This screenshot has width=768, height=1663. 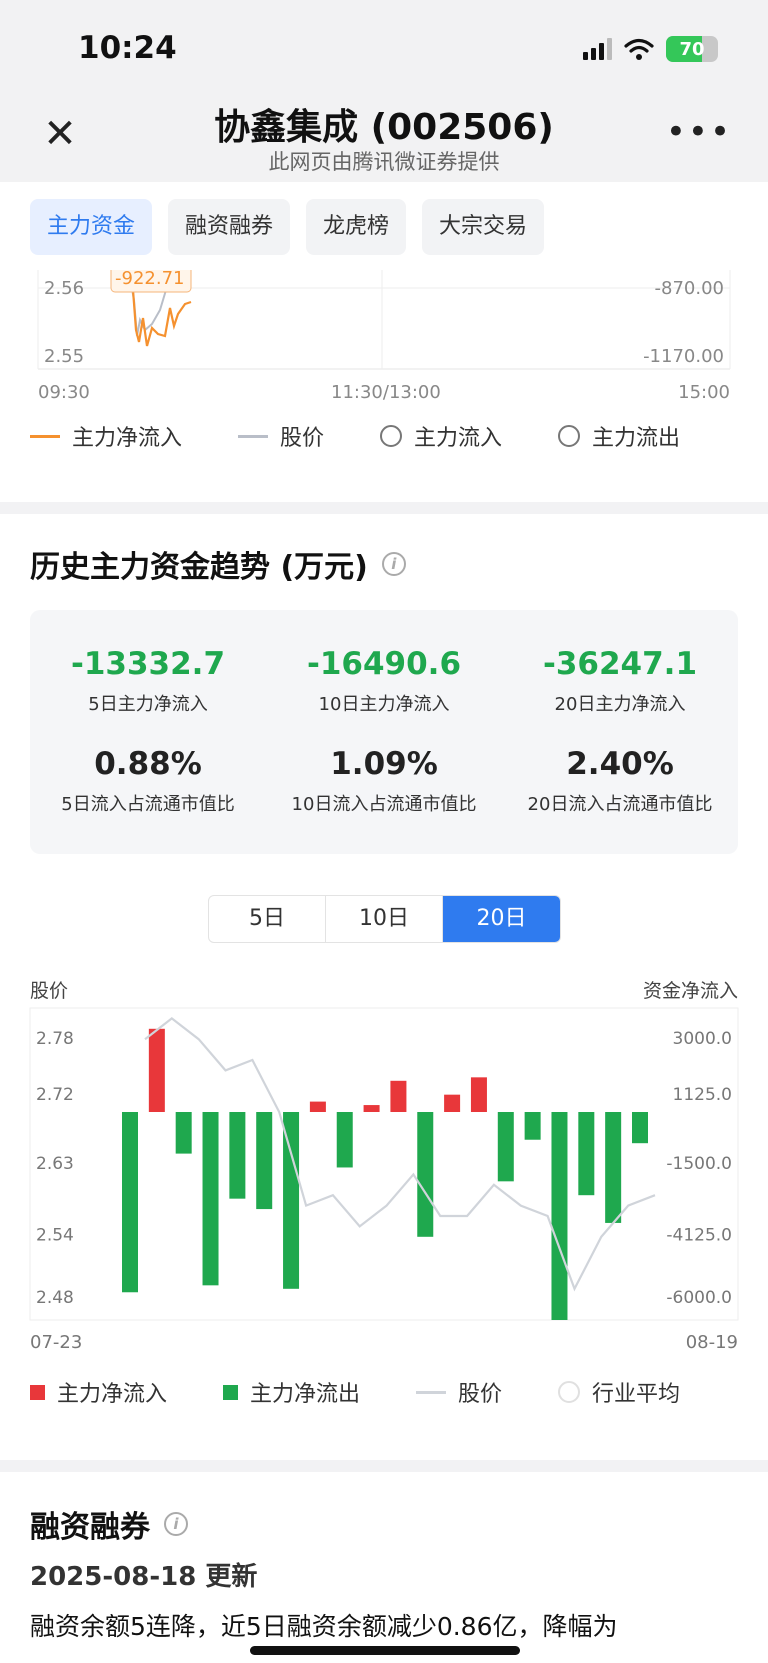 I want to click on y-right-tick: -6000.0, so click(x=699, y=1298).